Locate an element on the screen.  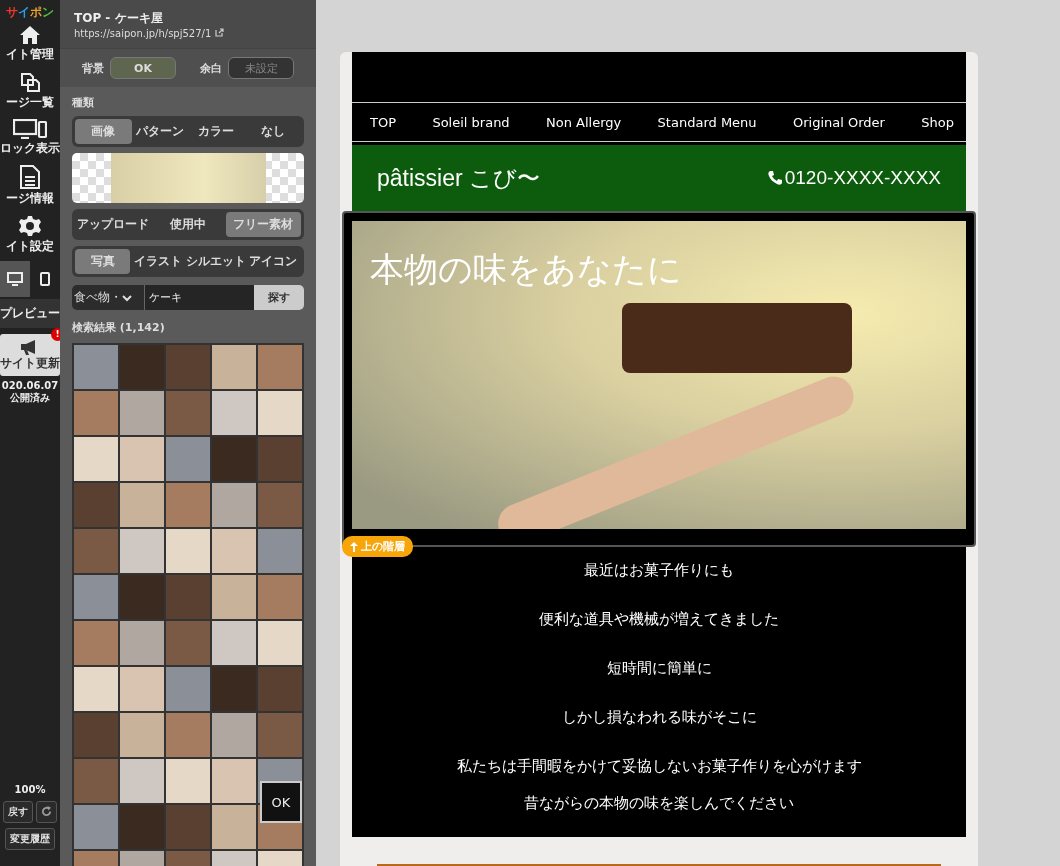
phone-number: 0120-XXXX-XXXX is located at coordinates (853, 178).